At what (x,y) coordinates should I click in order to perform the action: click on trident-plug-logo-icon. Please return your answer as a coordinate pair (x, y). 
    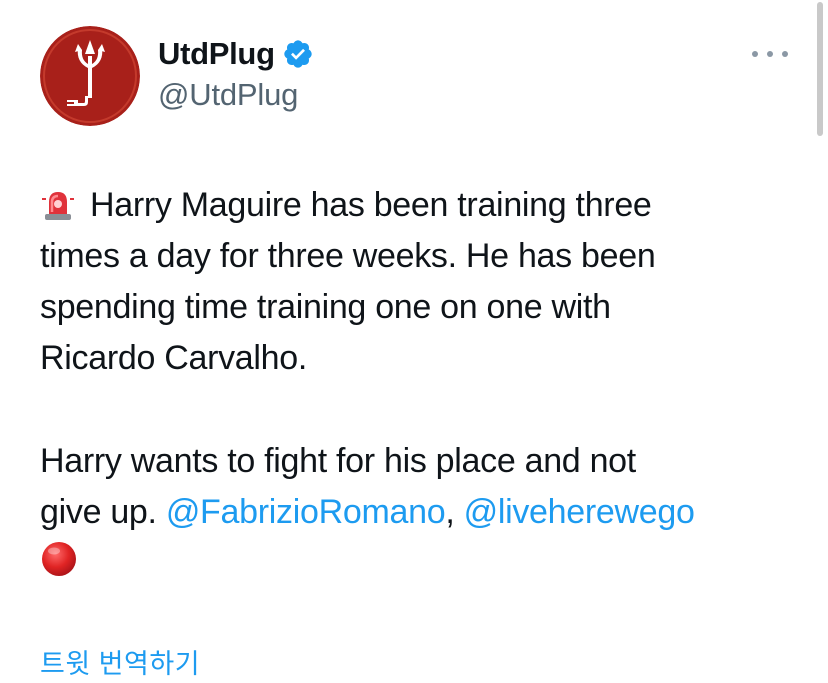
    Looking at the image, I should click on (90, 76).